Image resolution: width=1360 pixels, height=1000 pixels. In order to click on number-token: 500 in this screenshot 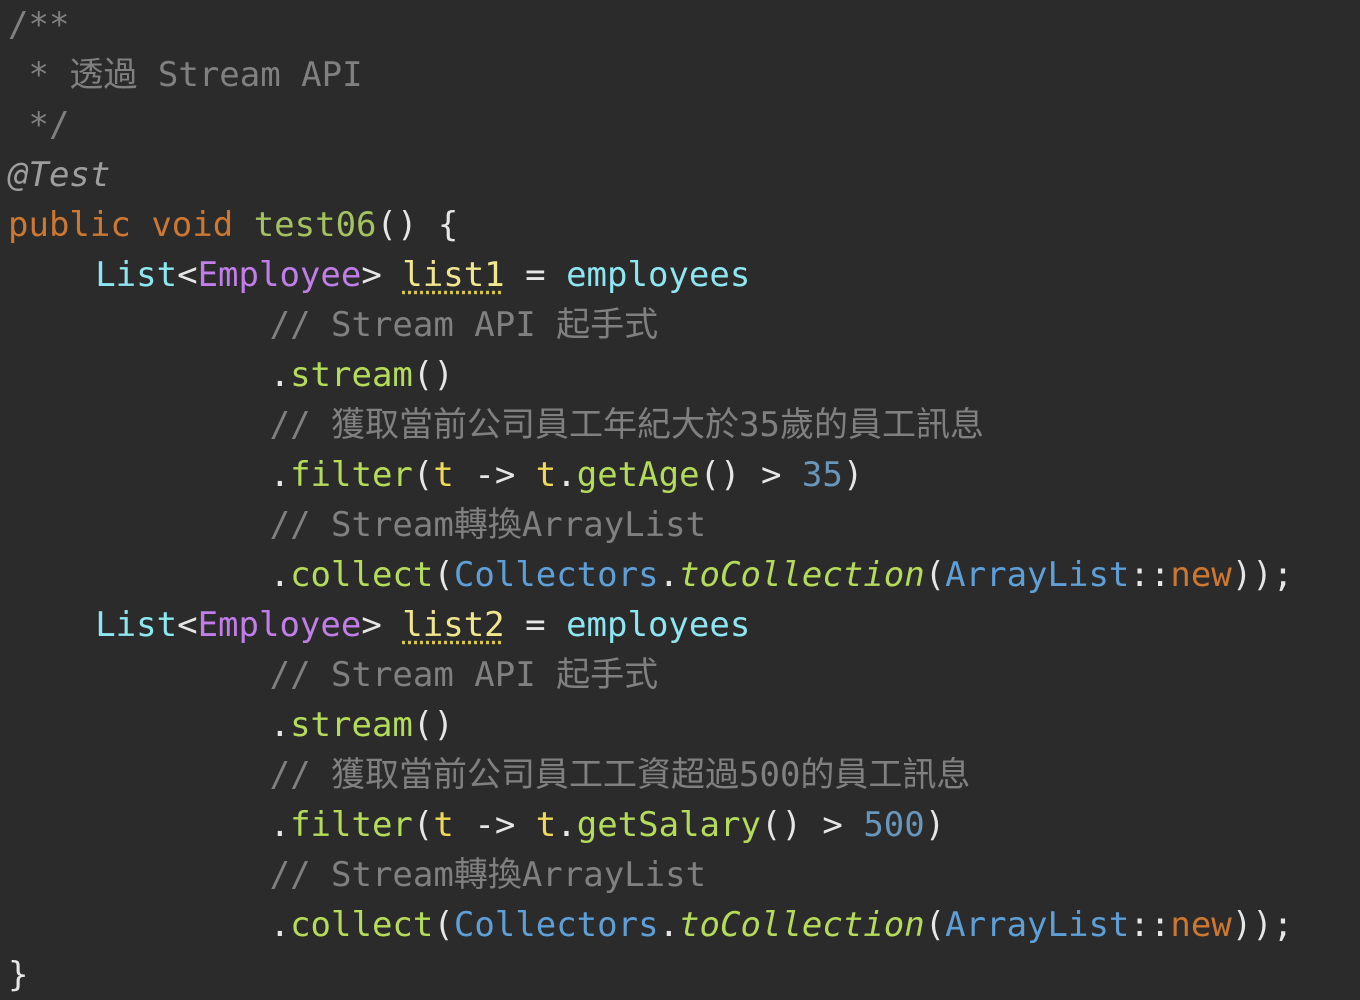, I will do `click(894, 825)`.